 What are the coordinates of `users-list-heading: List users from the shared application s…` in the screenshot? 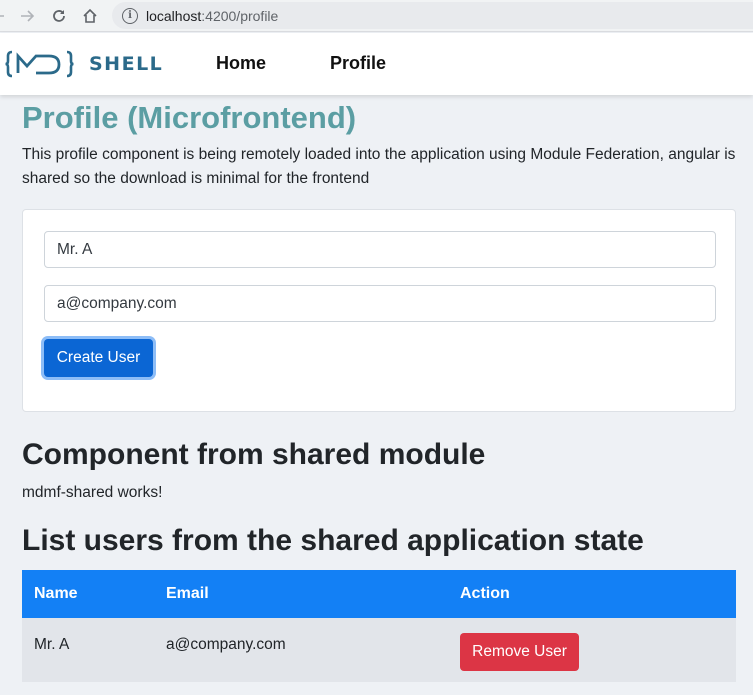 It's located at (333, 540).